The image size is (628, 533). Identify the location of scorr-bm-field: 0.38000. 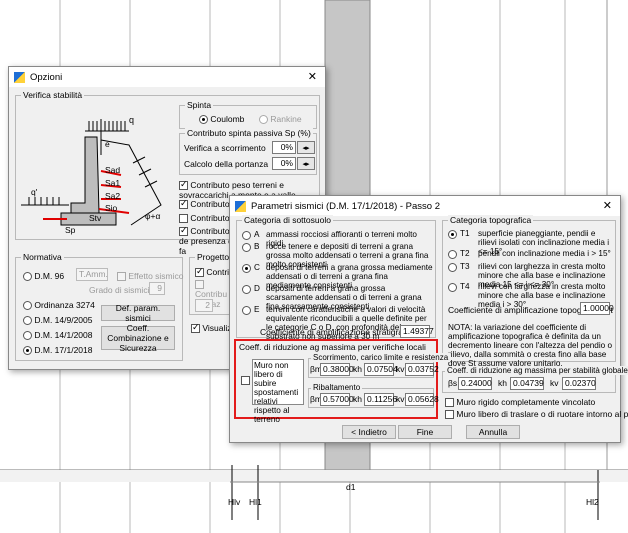
(337, 369).